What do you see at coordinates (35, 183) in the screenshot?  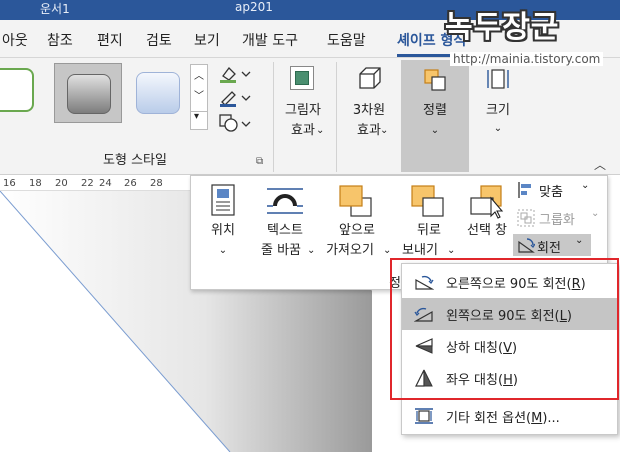 I see `ruler-number: 18` at bounding box center [35, 183].